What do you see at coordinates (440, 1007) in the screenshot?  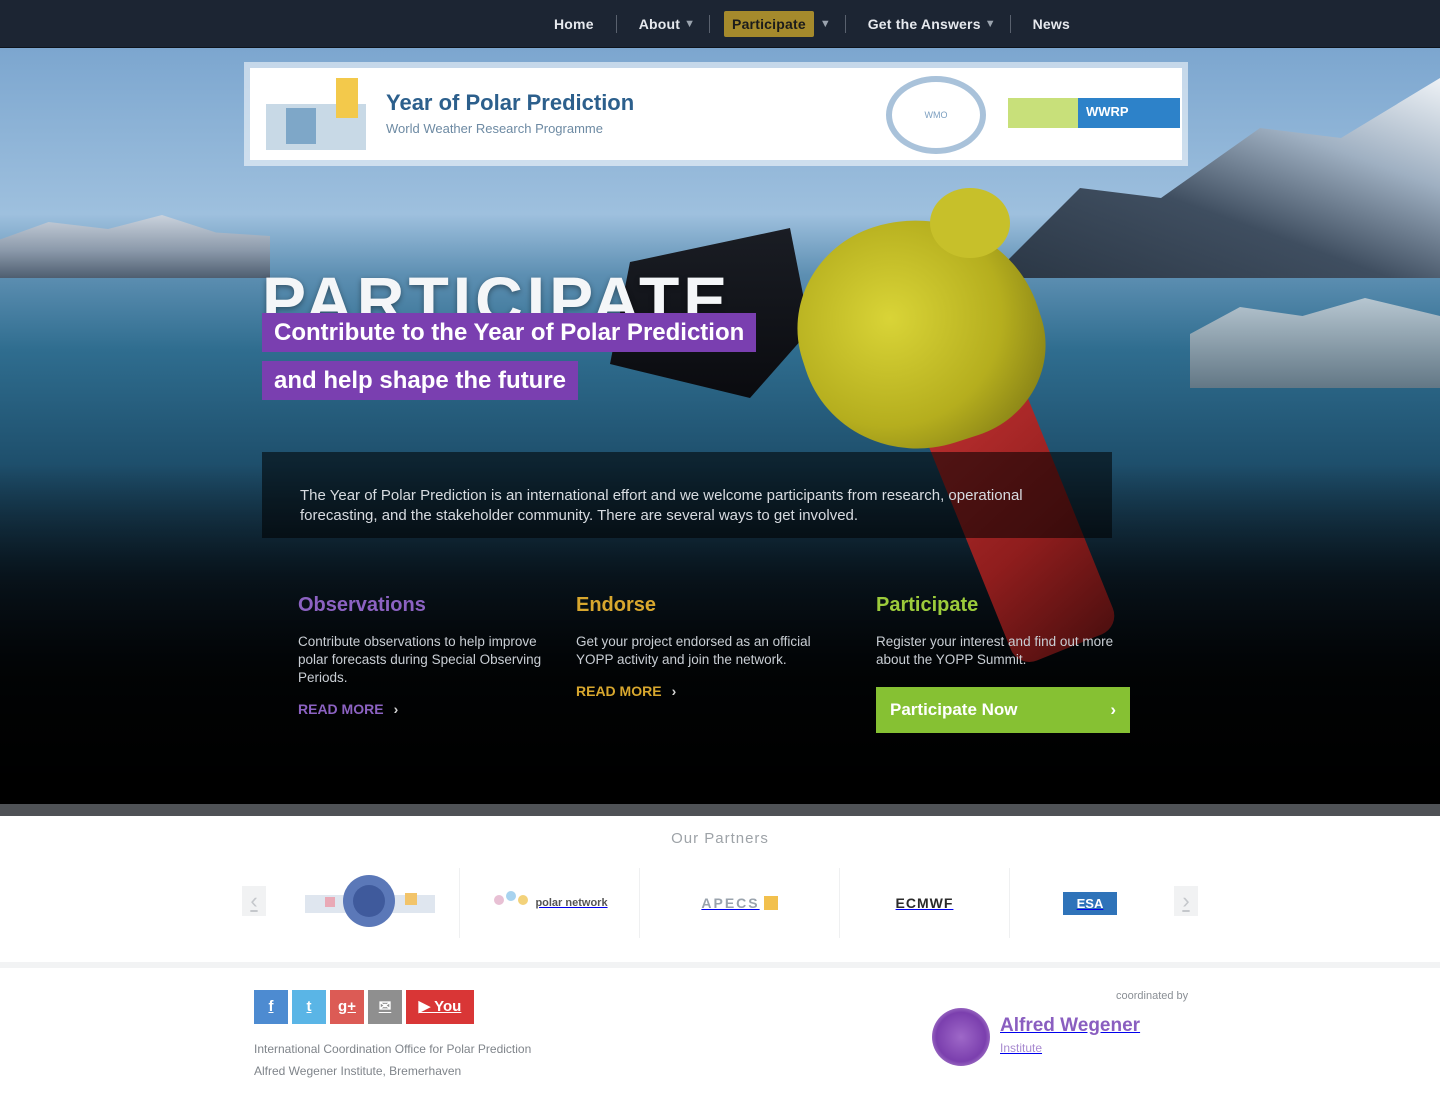 I see `youtube-icon: ▶ You` at bounding box center [440, 1007].